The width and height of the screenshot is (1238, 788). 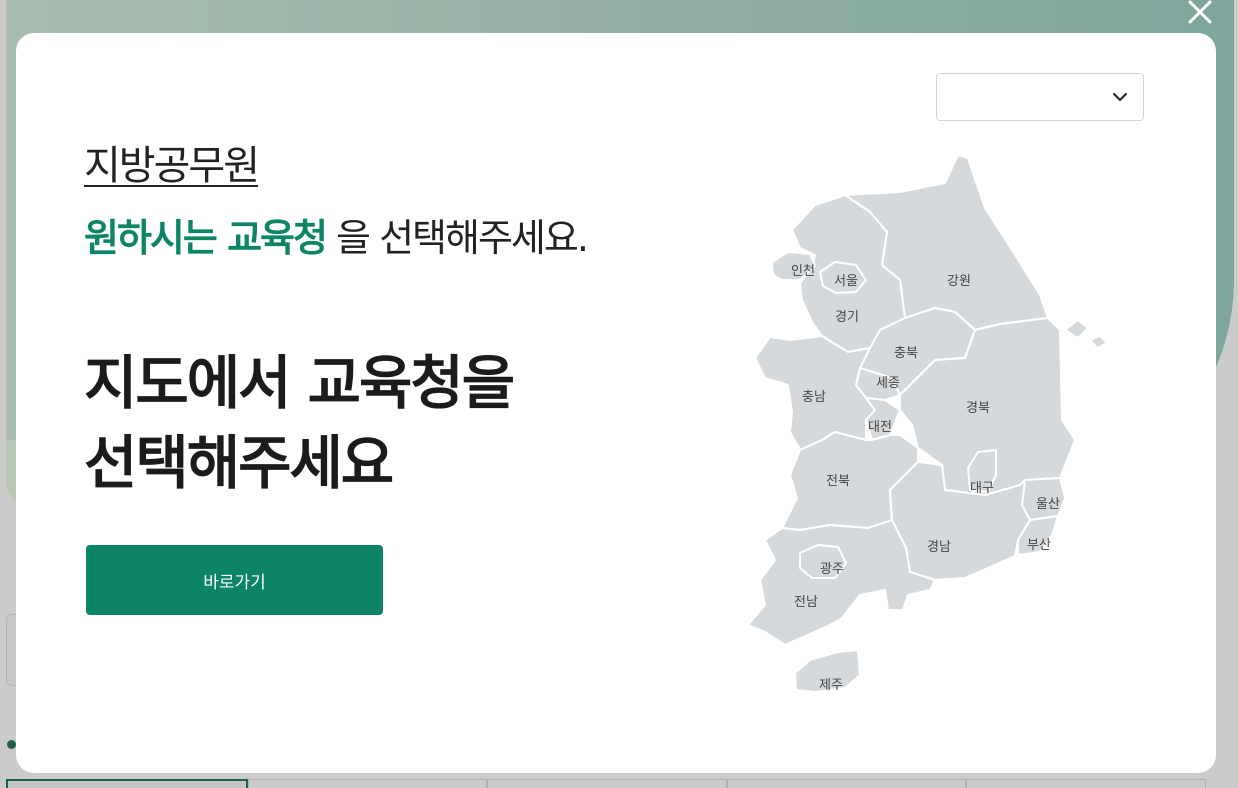 I want to click on background-tabs, so click(x=606, y=783).